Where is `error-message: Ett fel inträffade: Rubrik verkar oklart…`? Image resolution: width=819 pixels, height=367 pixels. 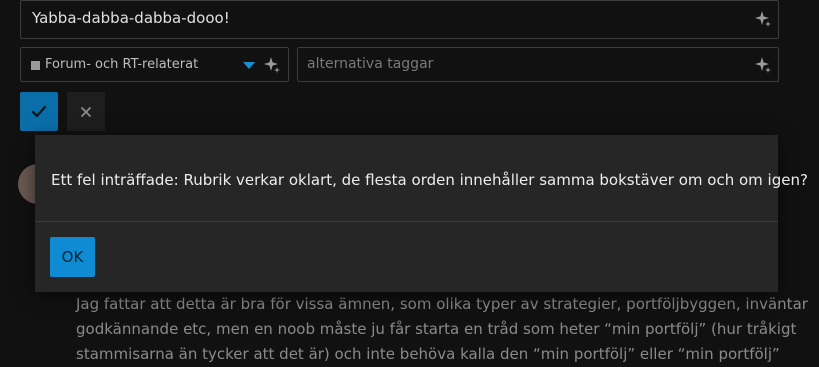 error-message: Ett fel inträffade: Rubrik verkar oklart… is located at coordinates (429, 180).